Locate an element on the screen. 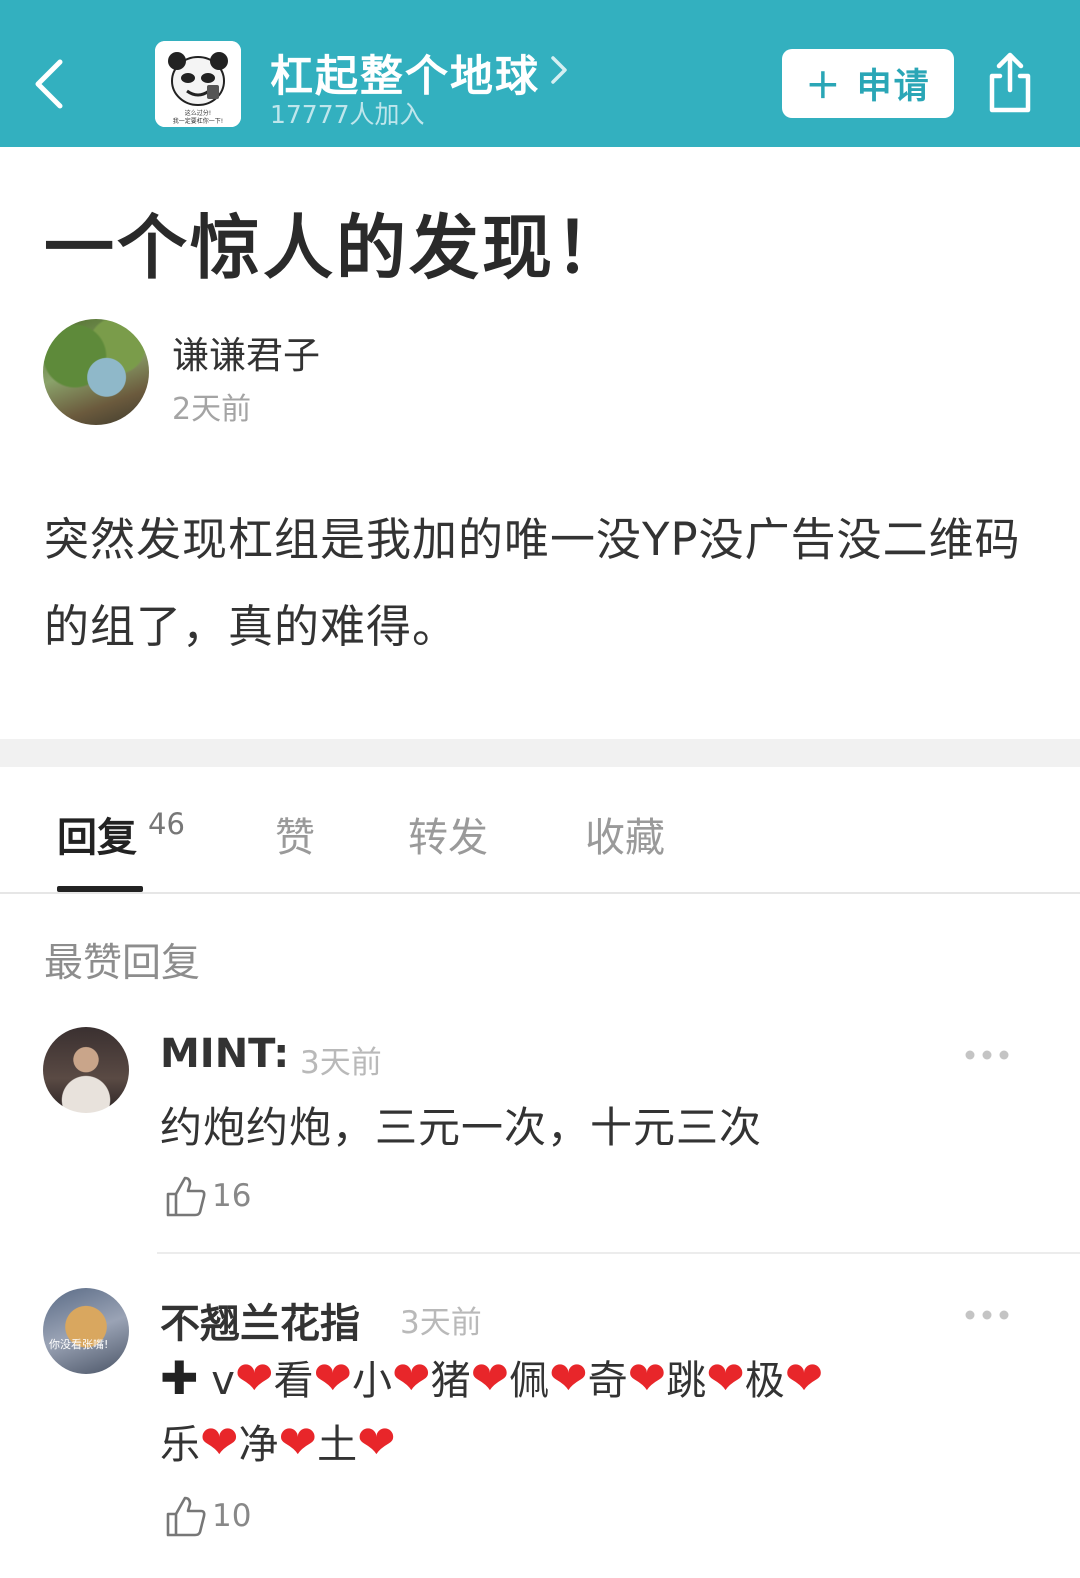 This screenshot has width=1080, height=1578. chevron-right-icon is located at coordinates (559, 70).